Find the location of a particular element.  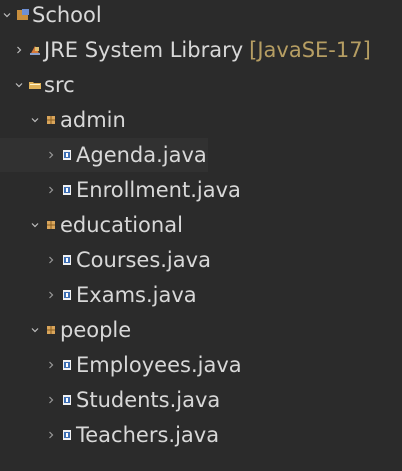

tree-item-employees-java: Employees.java is located at coordinates (121, 365).